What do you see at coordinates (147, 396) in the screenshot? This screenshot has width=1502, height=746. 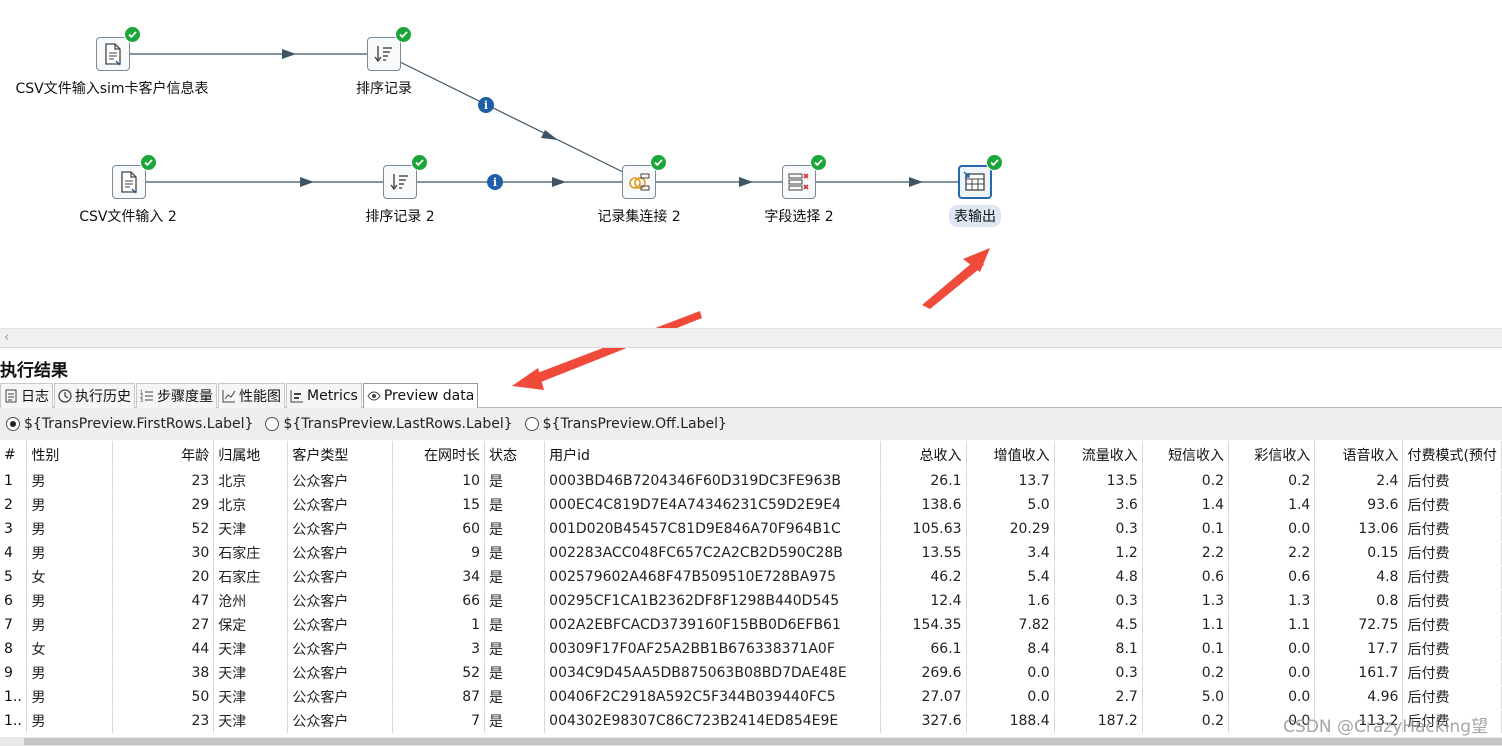 I see `step-metrics-icon: 123` at bounding box center [147, 396].